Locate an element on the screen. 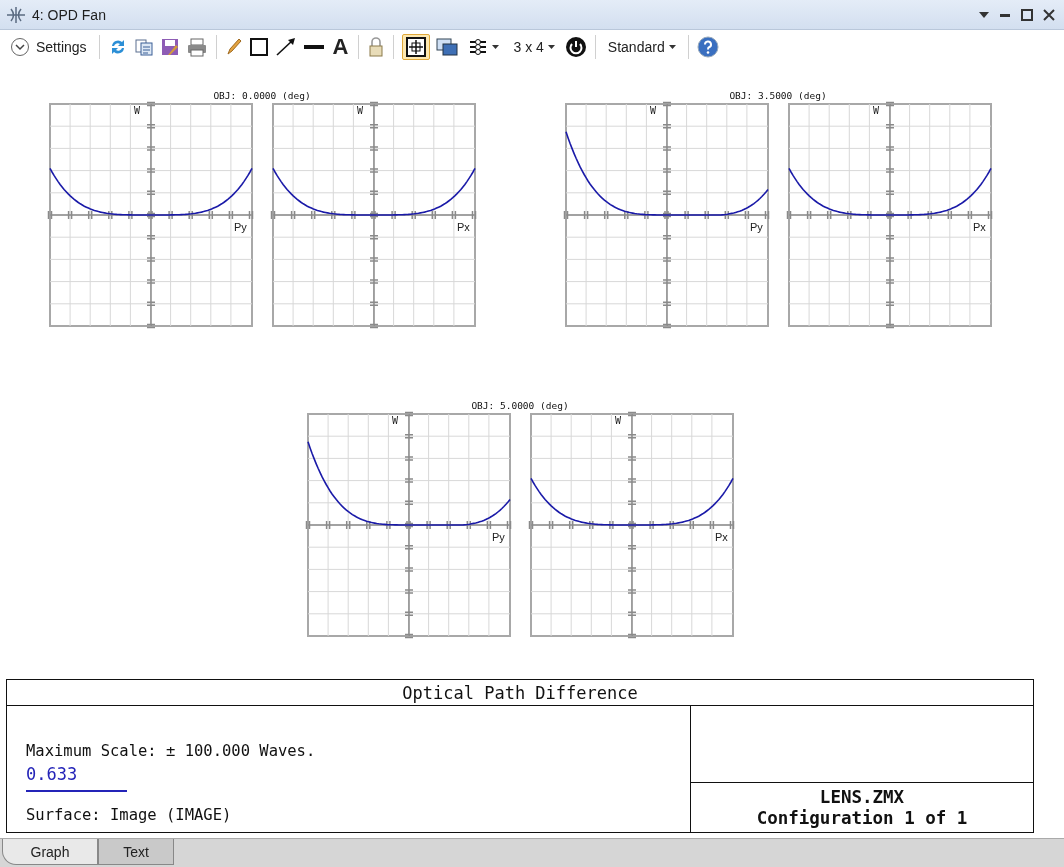  style-dropdown: Standard is located at coordinates (641, 47).